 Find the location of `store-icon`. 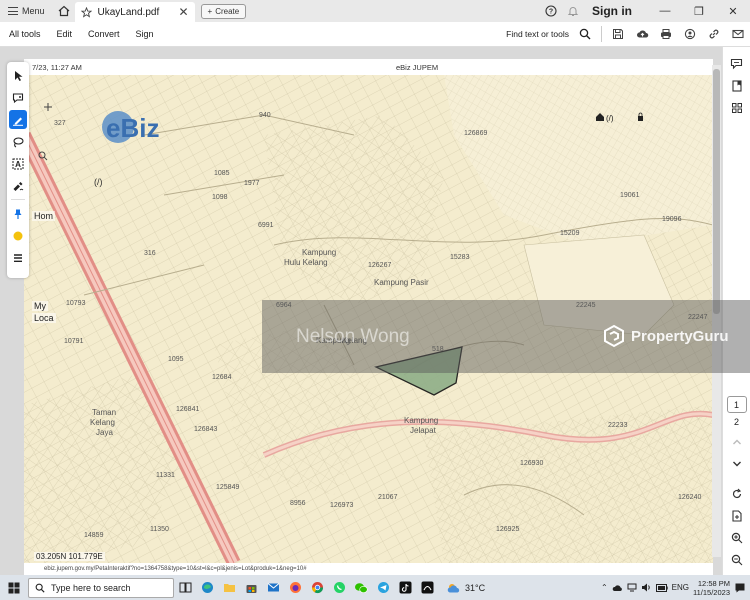

store-icon is located at coordinates (251, 587).